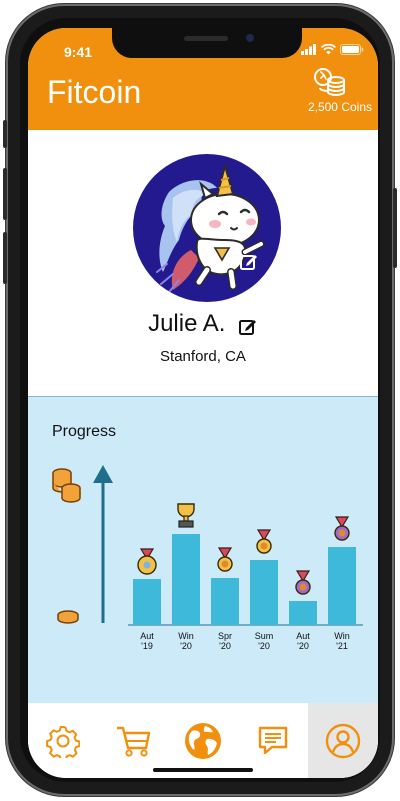 This screenshot has width=400, height=801. What do you see at coordinates (78, 52) in the screenshot?
I see `status-time: 9:41` at bounding box center [78, 52].